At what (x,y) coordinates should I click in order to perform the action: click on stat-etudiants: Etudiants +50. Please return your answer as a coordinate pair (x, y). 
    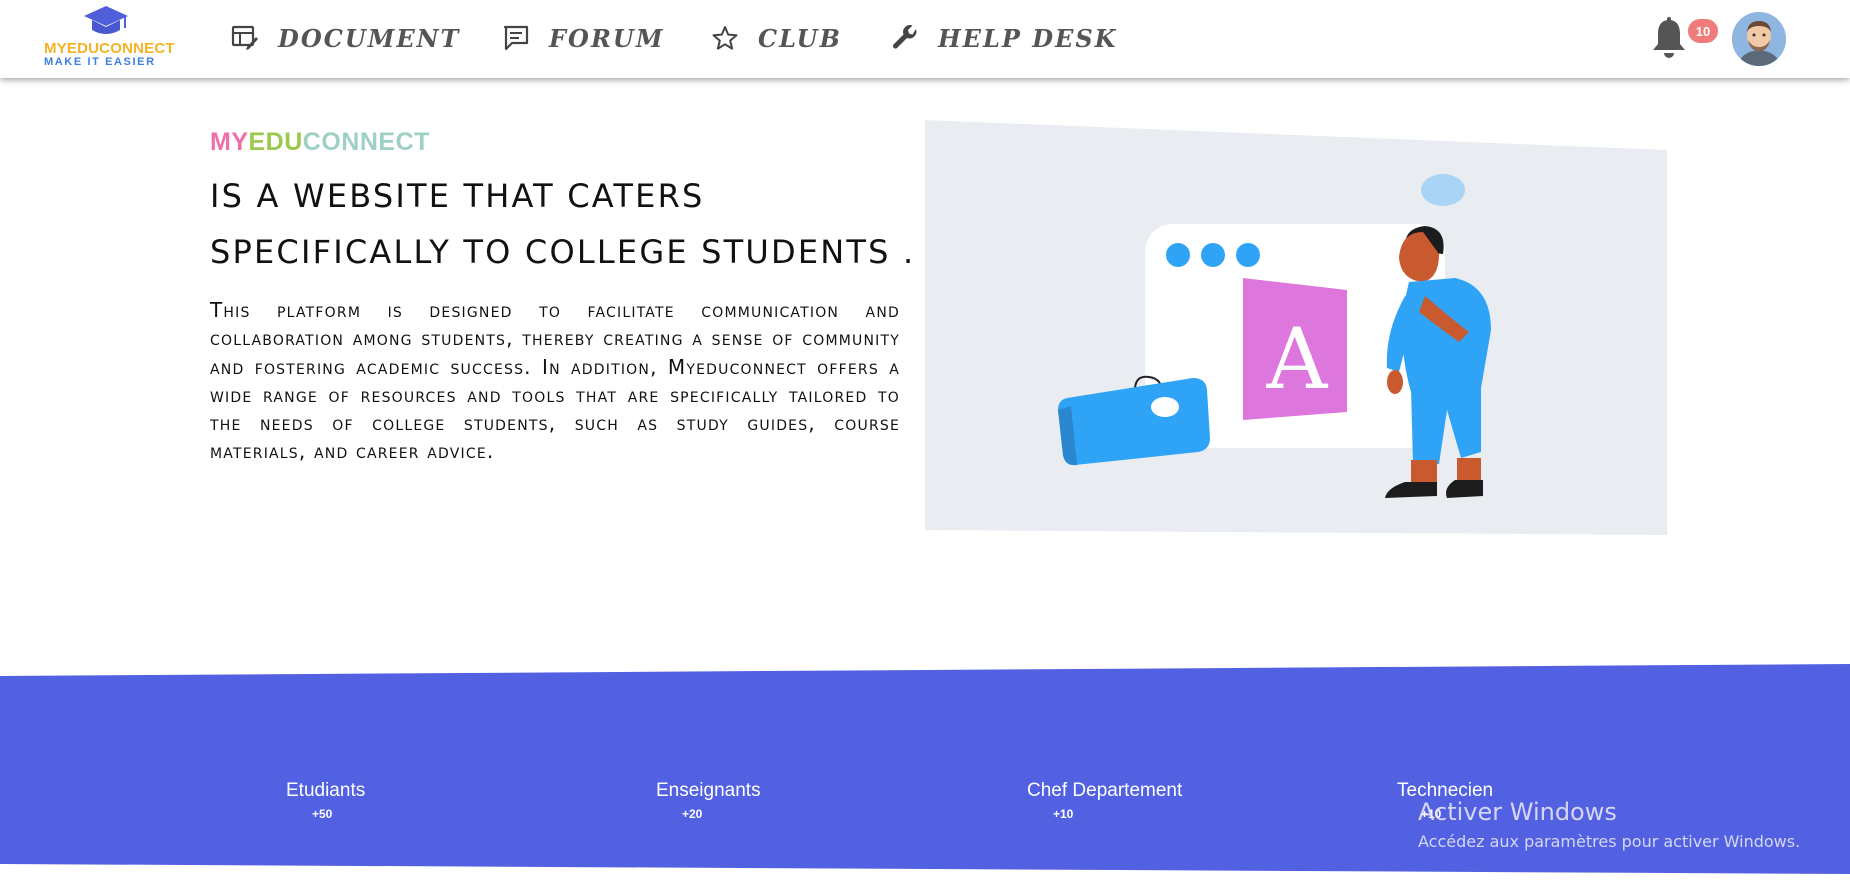
    Looking at the image, I should click on (325, 800).